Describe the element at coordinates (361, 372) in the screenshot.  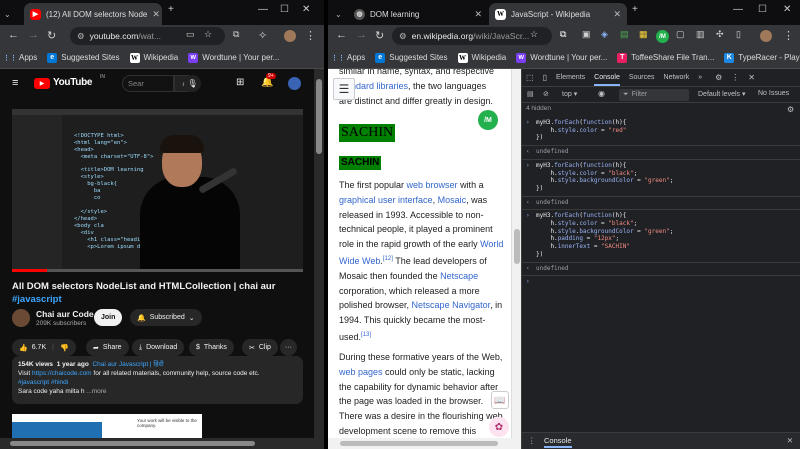
I see `article-link: web pages` at that location.